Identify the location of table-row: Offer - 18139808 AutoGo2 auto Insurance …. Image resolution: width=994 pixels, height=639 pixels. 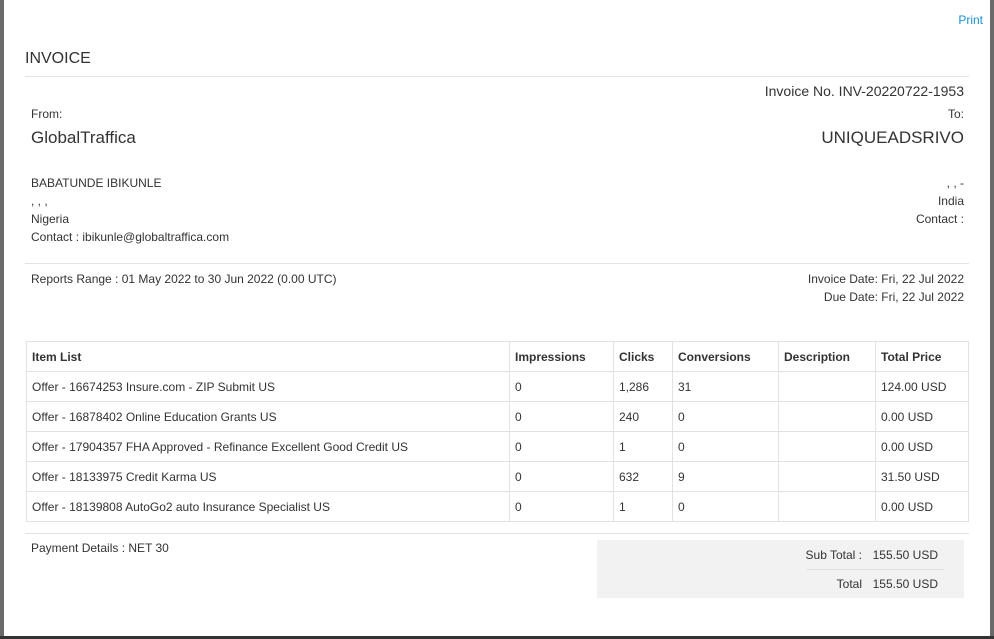
(497, 506).